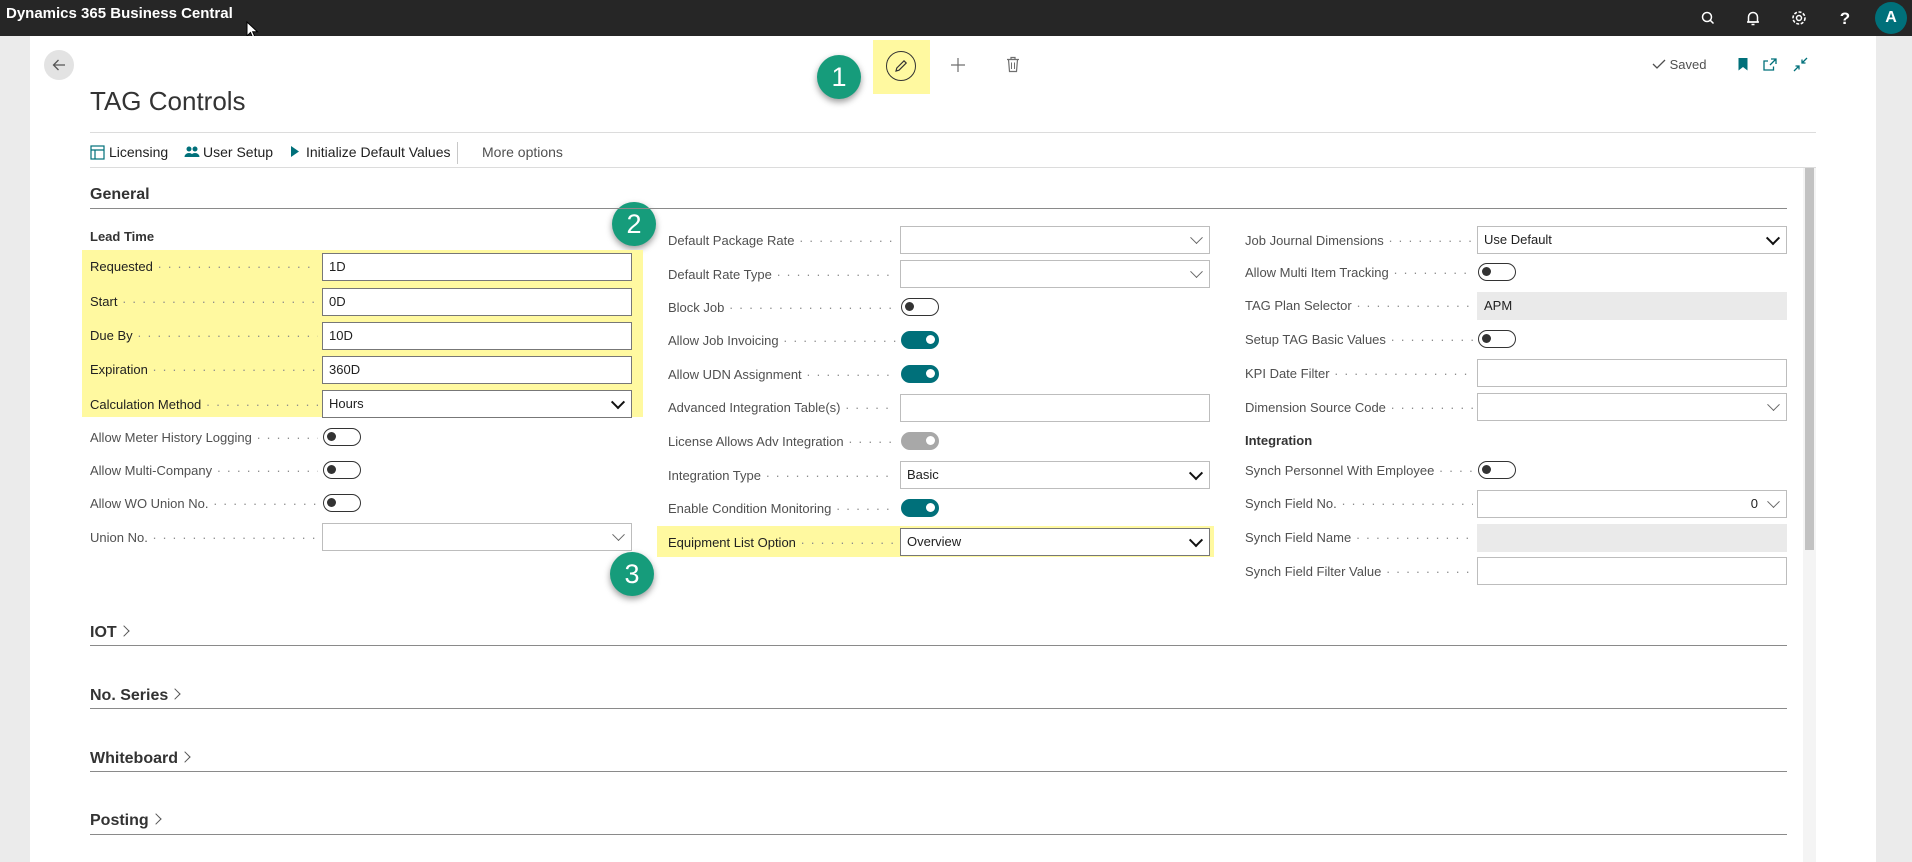  Describe the element at coordinates (295, 151) in the screenshot. I see `play-icon` at that location.